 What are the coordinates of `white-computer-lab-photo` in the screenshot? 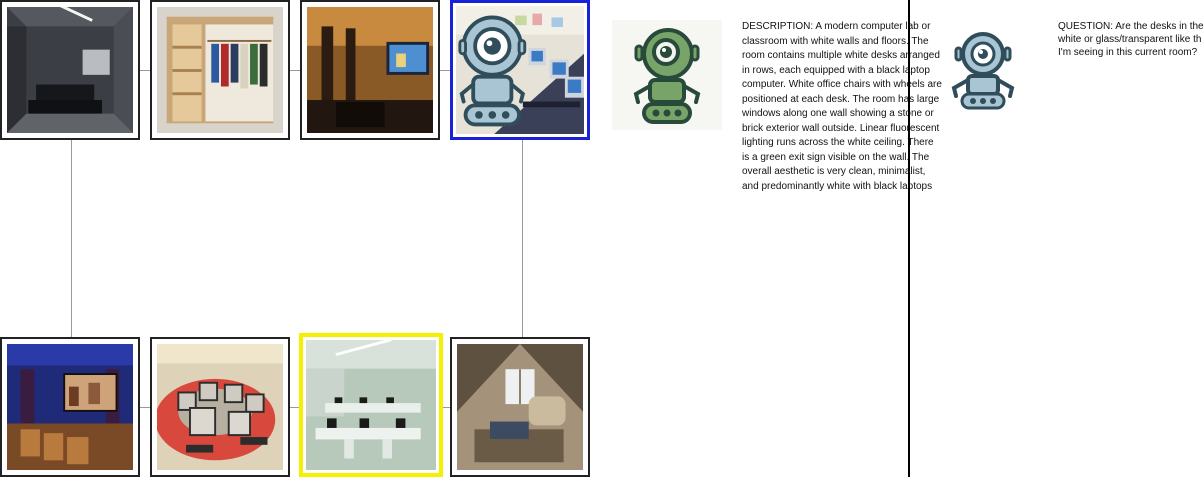 It's located at (371, 405).